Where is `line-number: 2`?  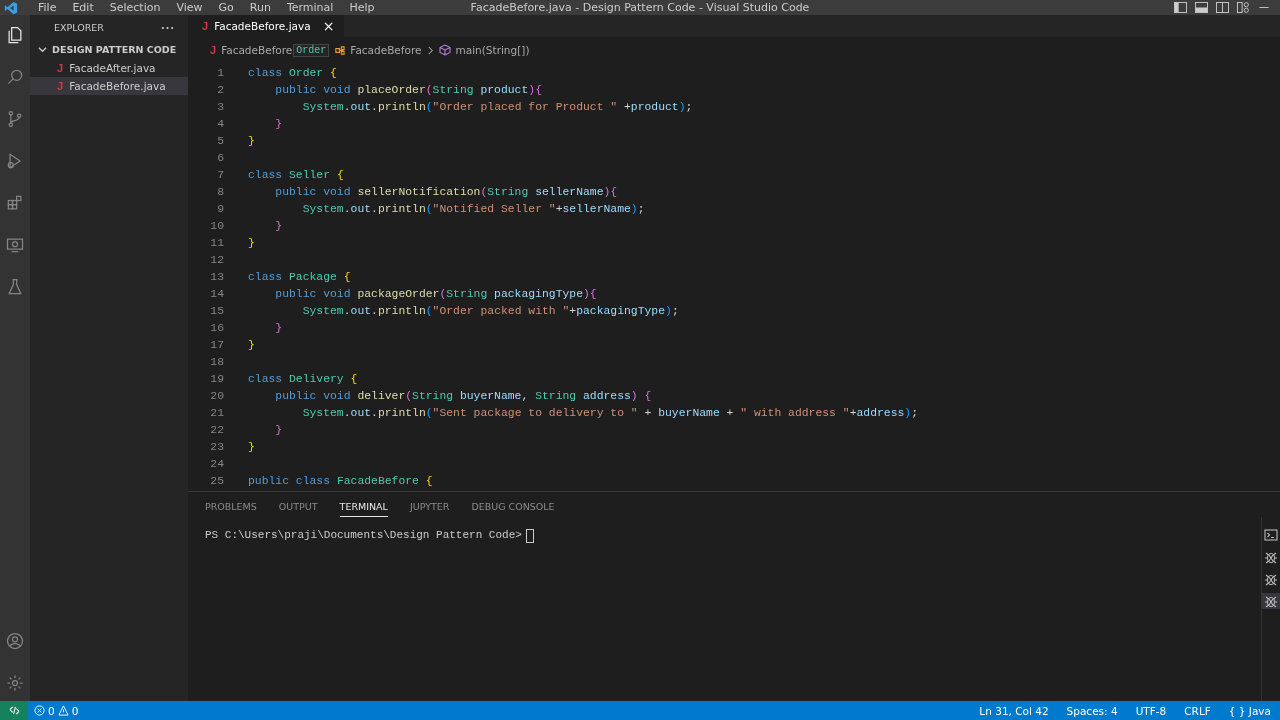 line-number: 2 is located at coordinates (220, 89).